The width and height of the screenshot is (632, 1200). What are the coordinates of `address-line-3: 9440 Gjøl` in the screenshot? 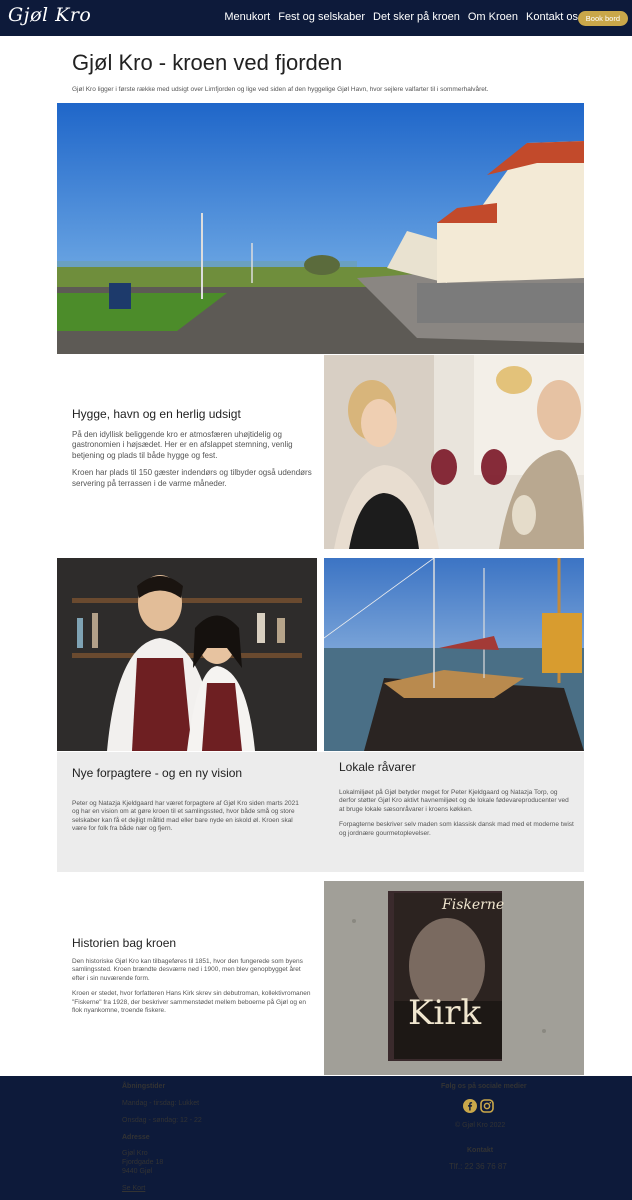 It's located at (137, 1171).